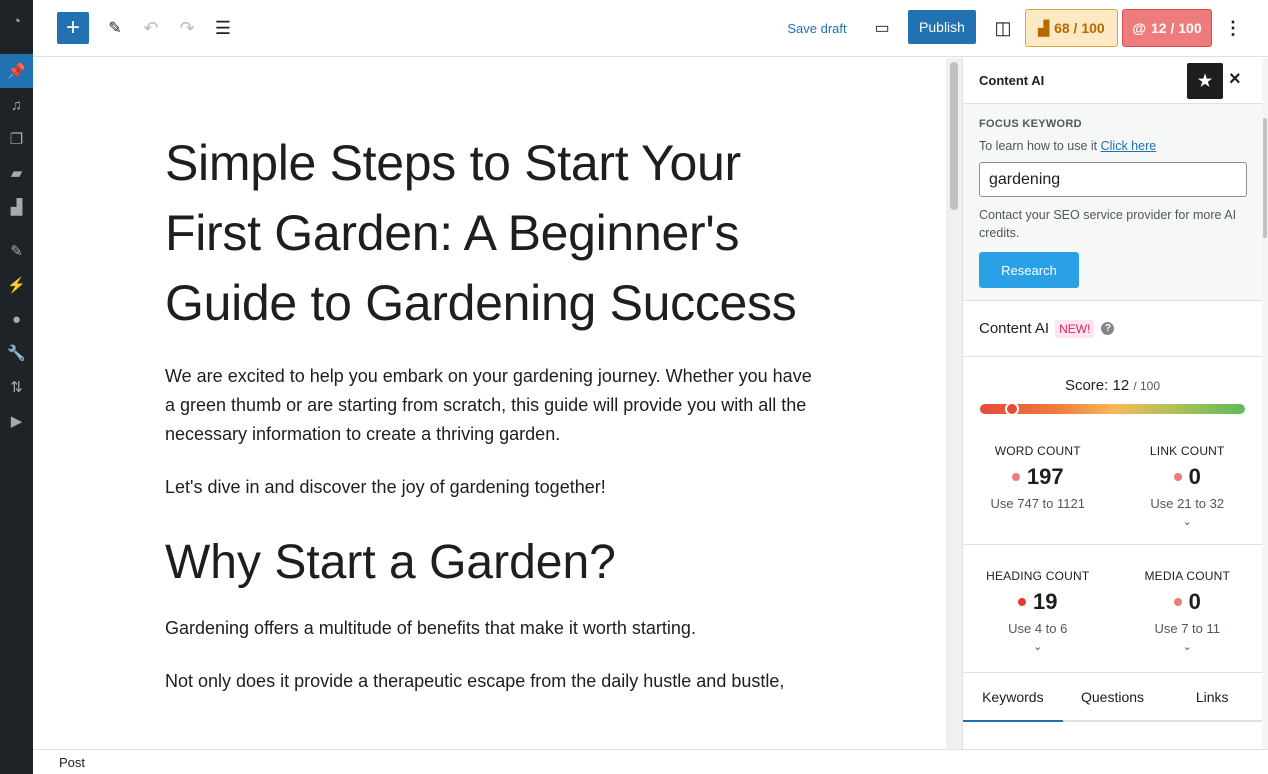 Image resolution: width=1268 pixels, height=774 pixels. What do you see at coordinates (1079, 28) in the screenshot?
I see `seo-score: 68 / 100` at bounding box center [1079, 28].